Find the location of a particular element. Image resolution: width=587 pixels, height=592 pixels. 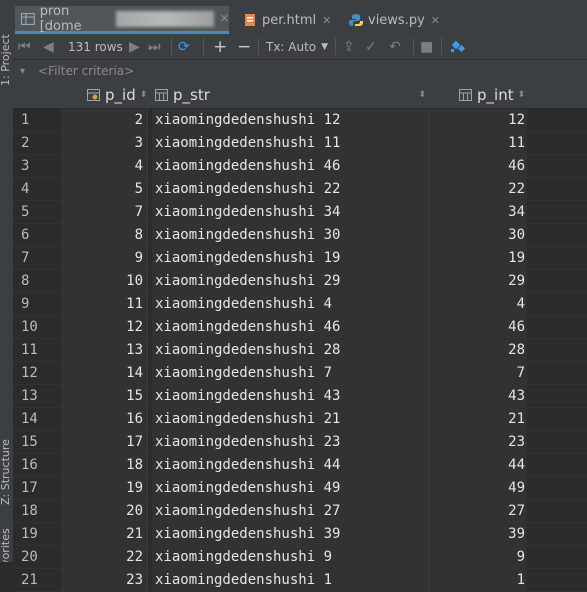

submit-icon: ⇪ is located at coordinates (349, 46).